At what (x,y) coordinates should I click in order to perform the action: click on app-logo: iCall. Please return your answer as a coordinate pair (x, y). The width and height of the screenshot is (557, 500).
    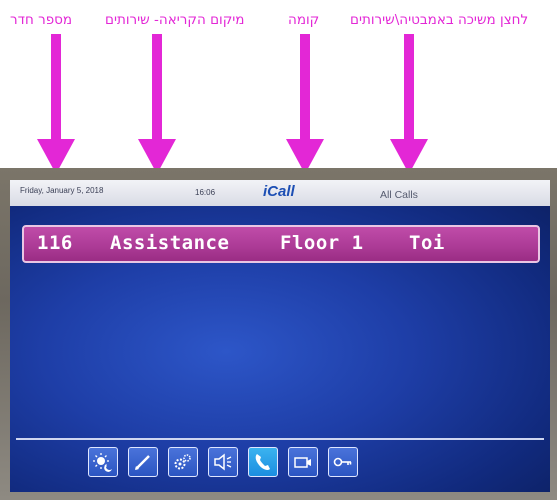
    Looking at the image, I should click on (279, 191).